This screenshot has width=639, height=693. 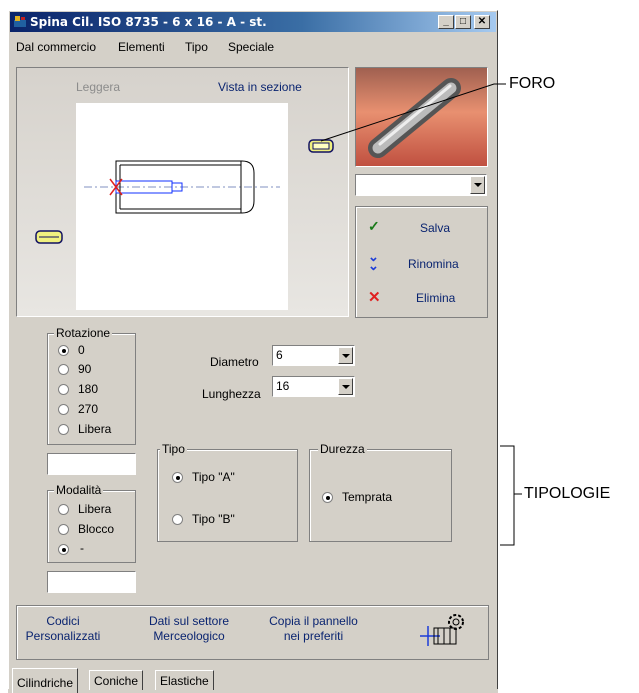 What do you see at coordinates (532, 83) in the screenshot?
I see `hole-callout: FORO` at bounding box center [532, 83].